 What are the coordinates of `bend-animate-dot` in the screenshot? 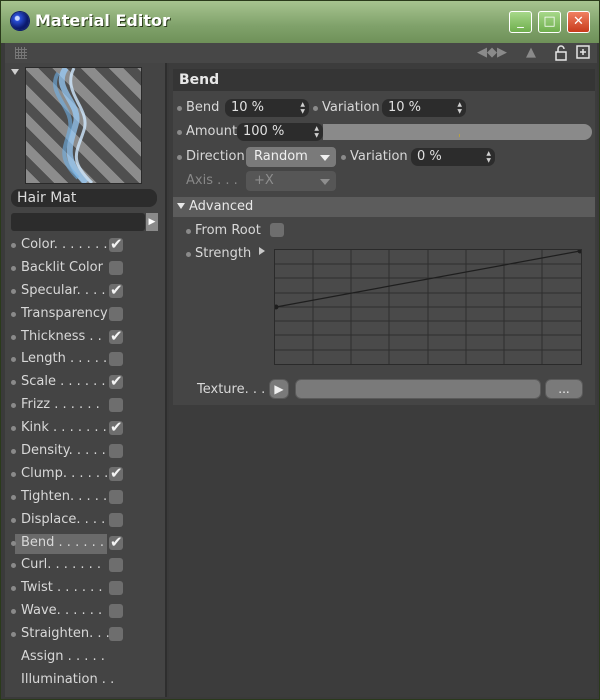 It's located at (179, 108).